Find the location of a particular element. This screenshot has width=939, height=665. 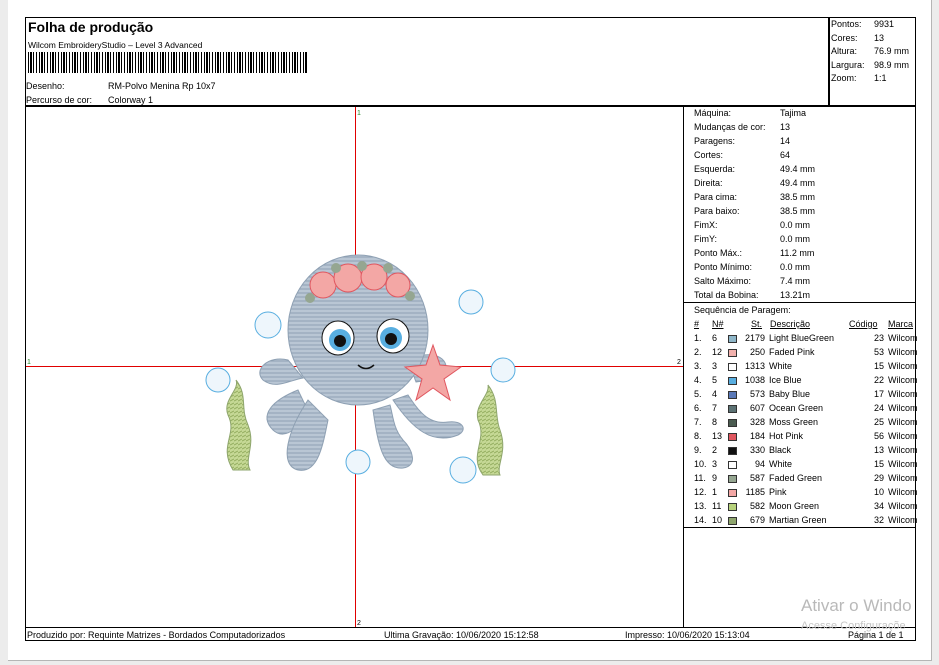

summary-label: Zoom: is located at coordinates (844, 78).